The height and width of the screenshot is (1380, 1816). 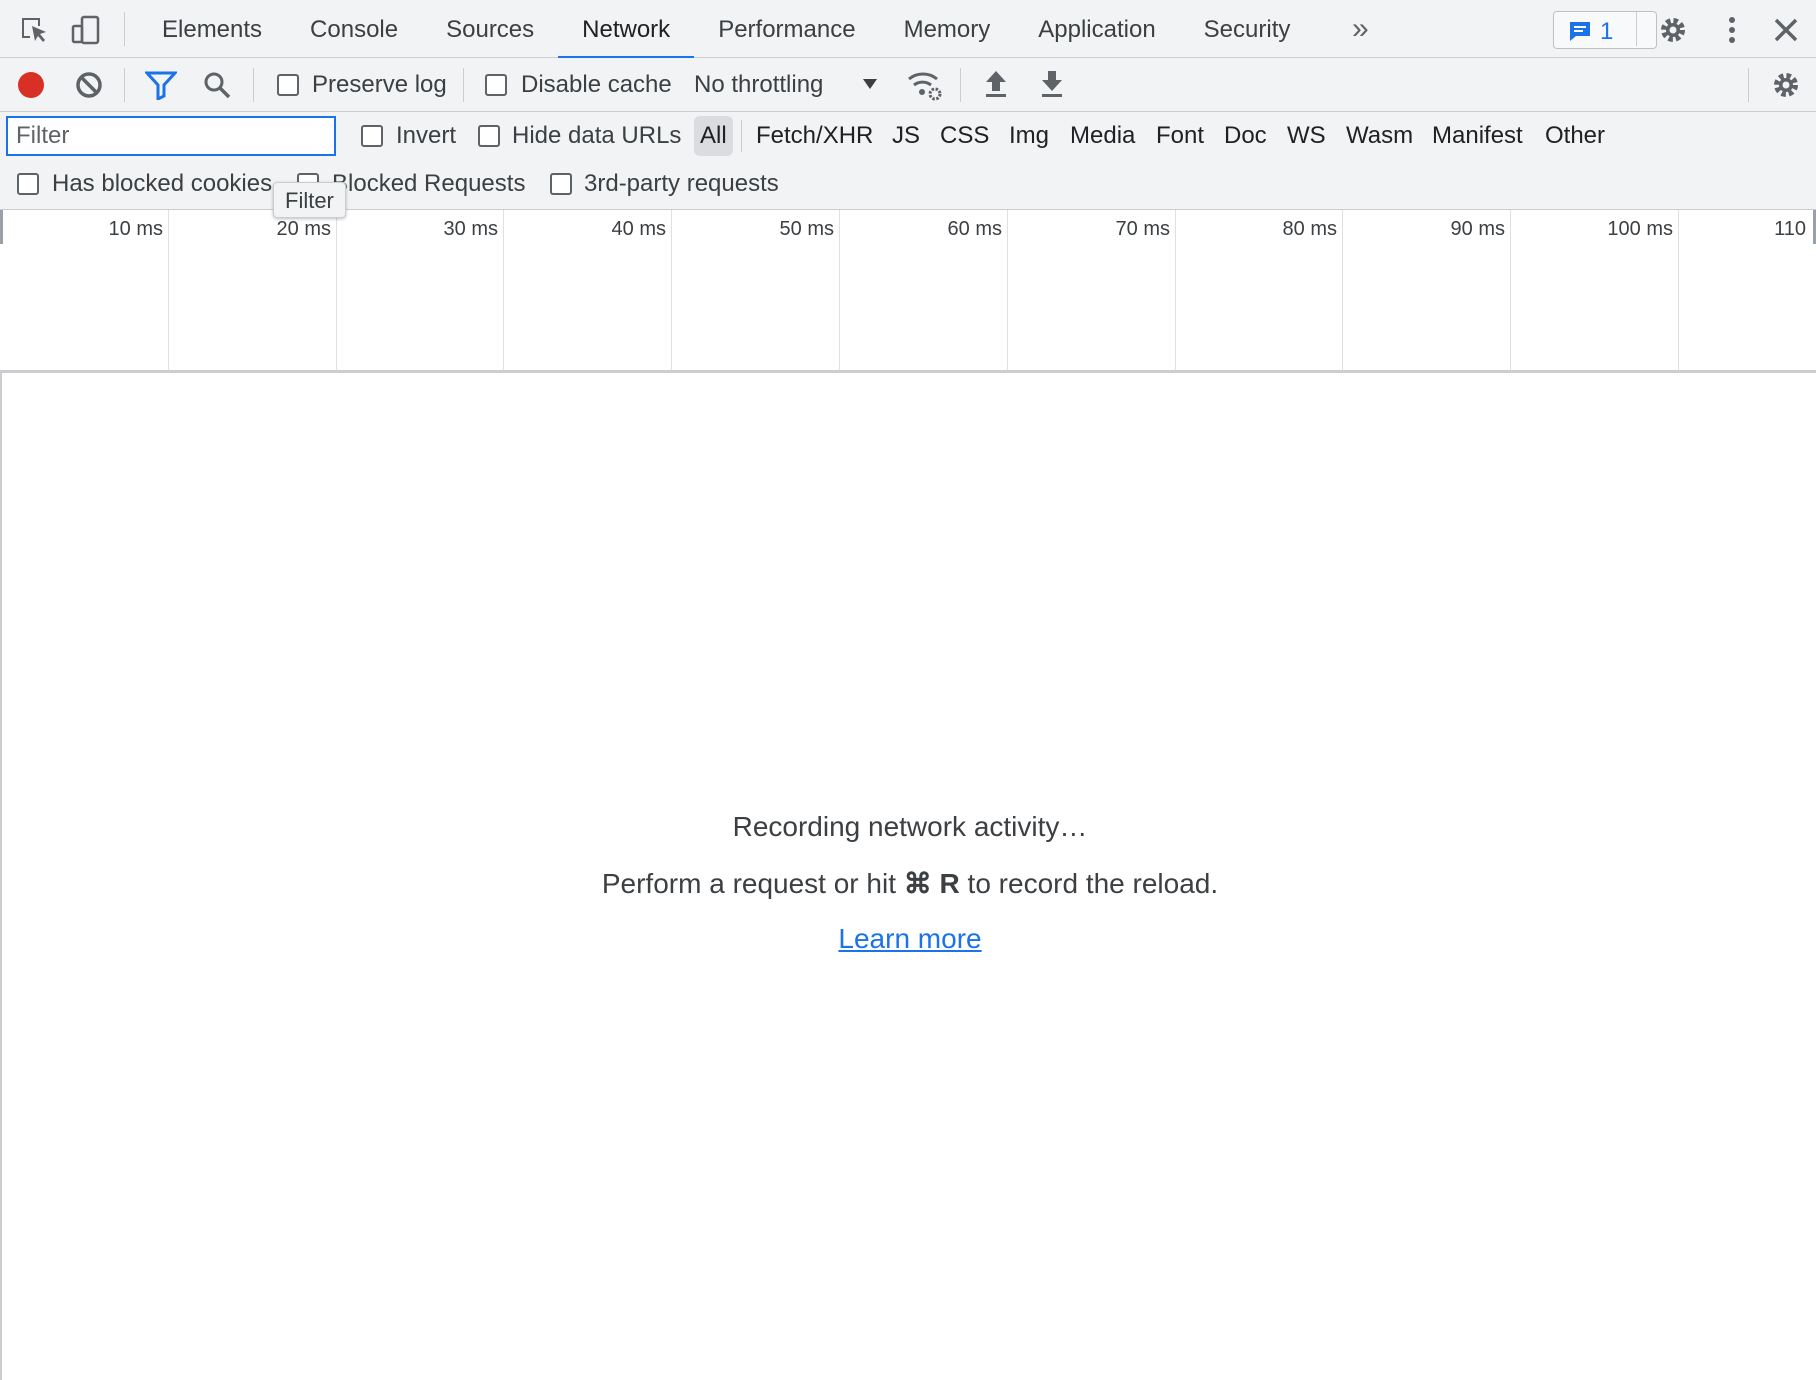 What do you see at coordinates (1477, 229) in the screenshot?
I see `timeline-tick-label: 90 ms` at bounding box center [1477, 229].